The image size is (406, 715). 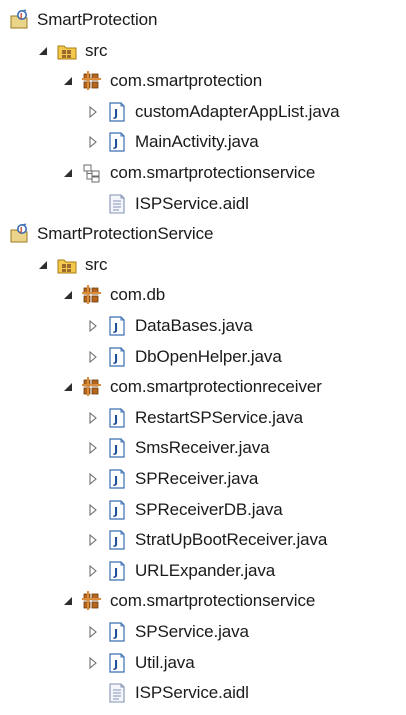 What do you see at coordinates (194, 325) in the screenshot?
I see `tree-item-label: DataBases.java` at bounding box center [194, 325].